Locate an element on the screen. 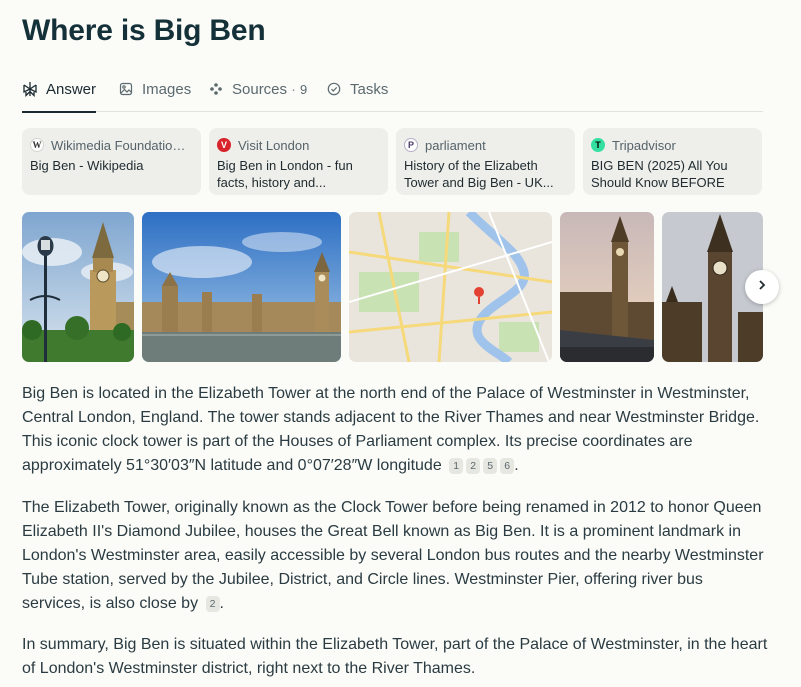  citation-badge: 5 is located at coordinates (490, 466).